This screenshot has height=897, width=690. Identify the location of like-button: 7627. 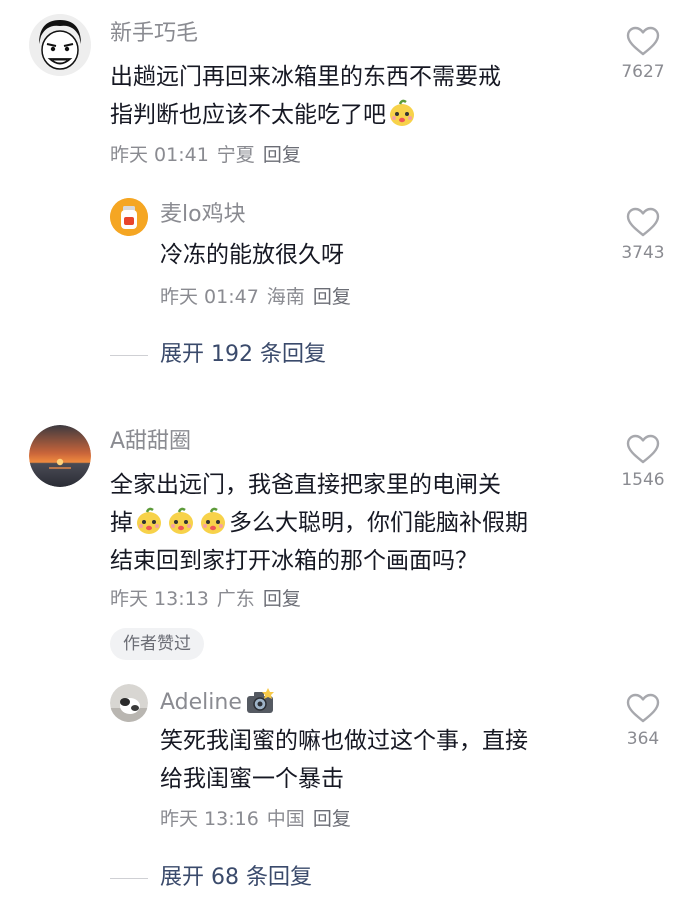
(643, 55).